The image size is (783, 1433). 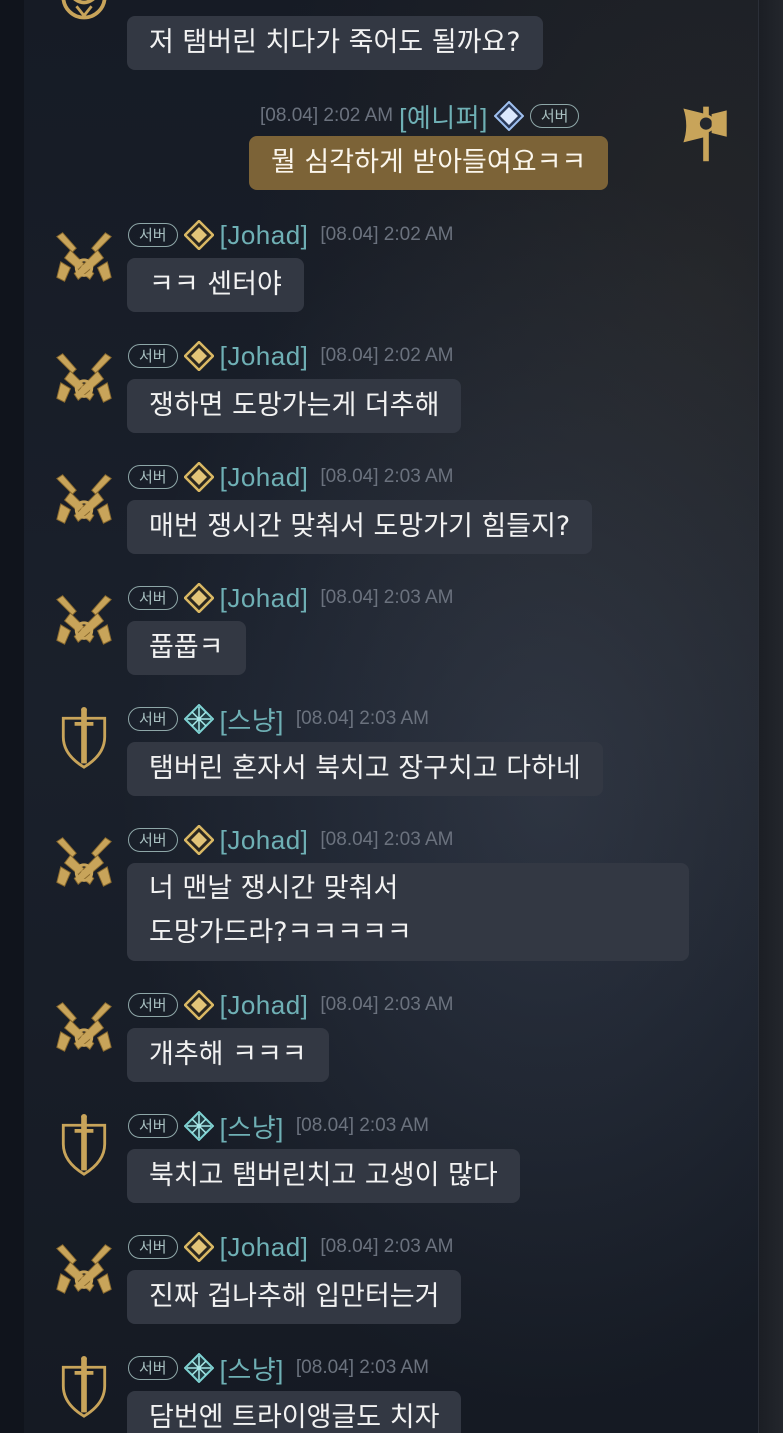 What do you see at coordinates (429, 163) in the screenshot?
I see `message-bubble: 뭘 심각하게 받아들여요ㅋㅋ` at bounding box center [429, 163].